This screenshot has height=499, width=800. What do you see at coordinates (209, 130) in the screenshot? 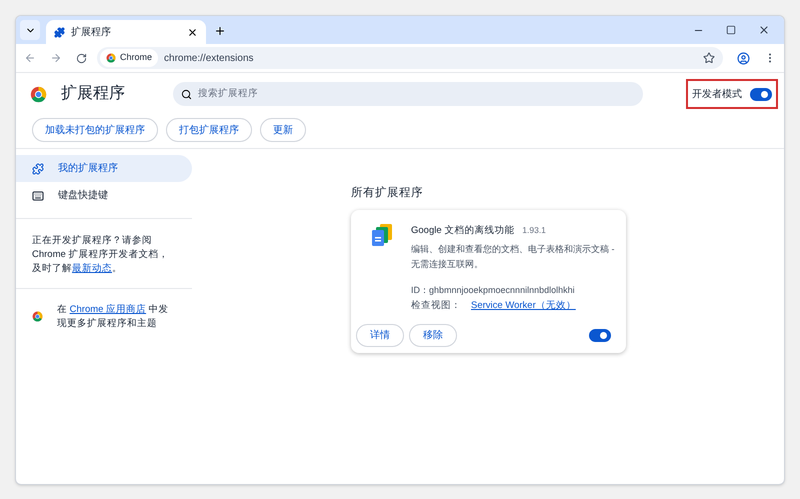
I see `toolbar-button: 打包扩展程序` at bounding box center [209, 130].